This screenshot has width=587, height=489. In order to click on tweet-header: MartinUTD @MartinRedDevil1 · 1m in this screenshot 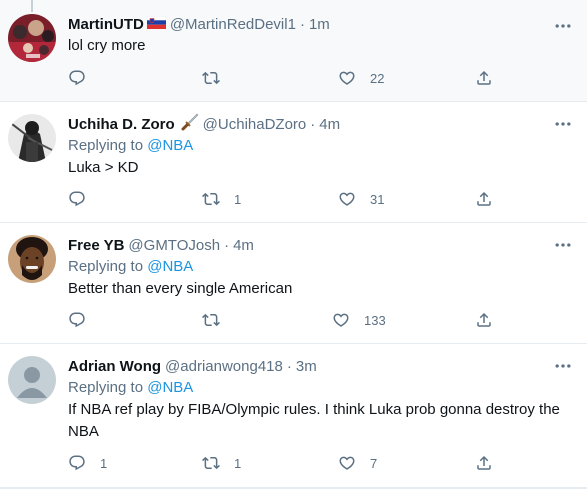, I will do `click(319, 24)`.